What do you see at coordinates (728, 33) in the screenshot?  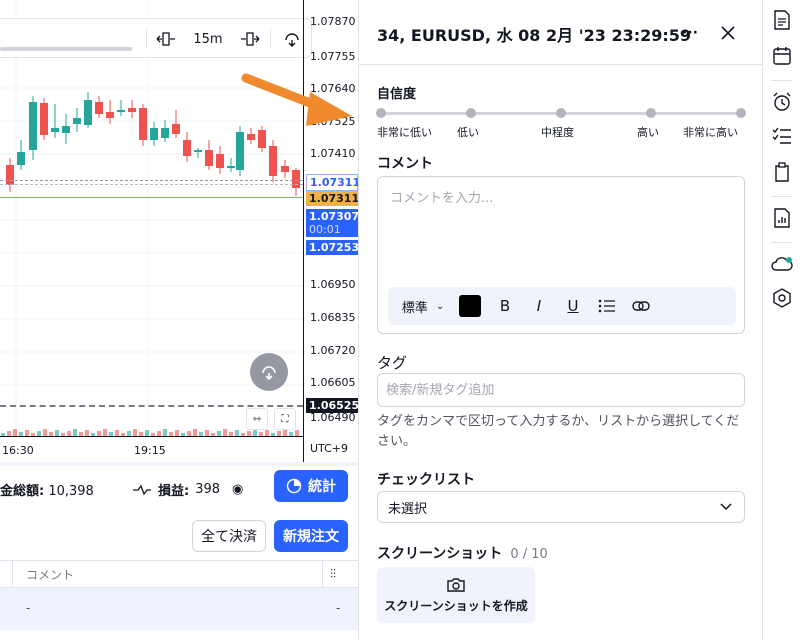 I see `close-icon` at bounding box center [728, 33].